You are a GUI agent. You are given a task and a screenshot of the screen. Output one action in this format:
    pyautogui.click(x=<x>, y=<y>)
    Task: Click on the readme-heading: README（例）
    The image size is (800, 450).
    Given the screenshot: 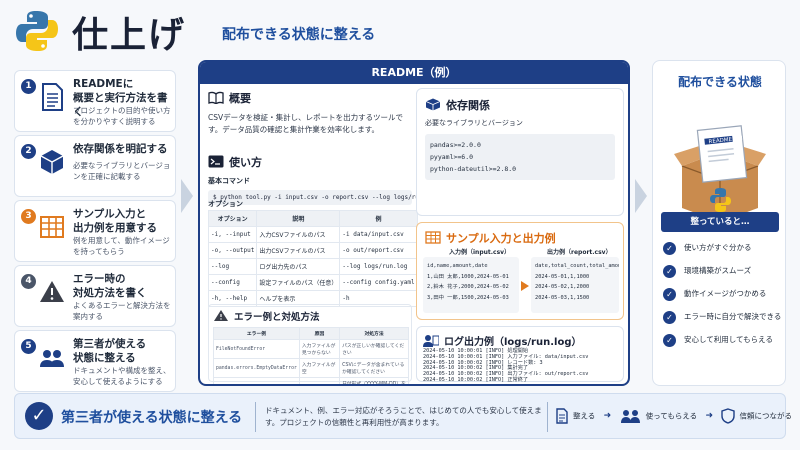 What is the action you would take?
    pyautogui.click(x=414, y=73)
    